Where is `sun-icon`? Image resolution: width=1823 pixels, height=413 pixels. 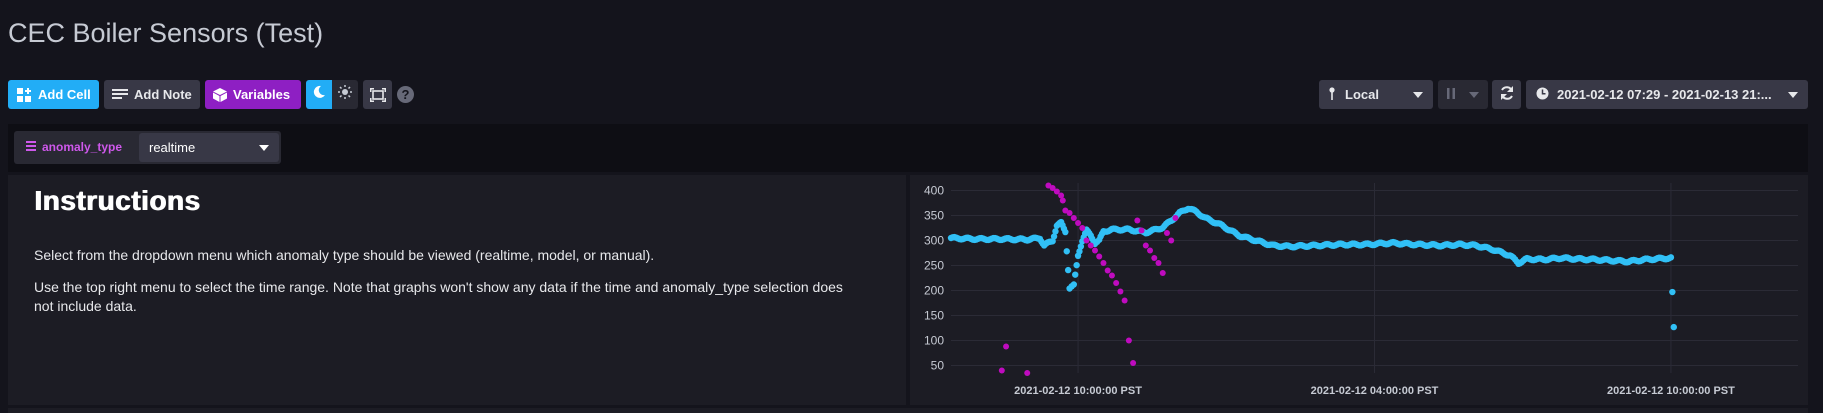
sun-icon is located at coordinates (345, 94).